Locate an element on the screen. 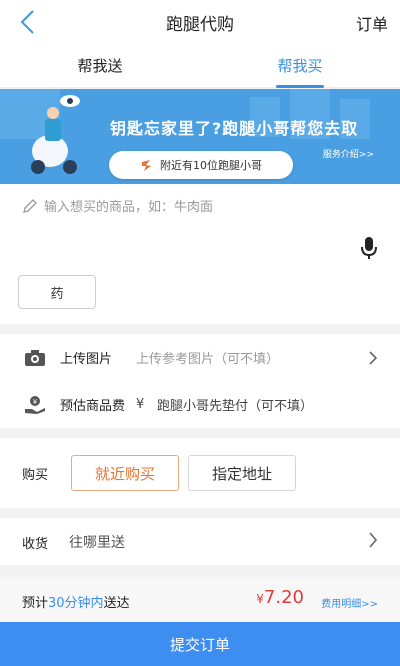 The width and height of the screenshot is (400, 666). nearby-couriers-pill: 附近有10位跑腿小哥 is located at coordinates (201, 165).